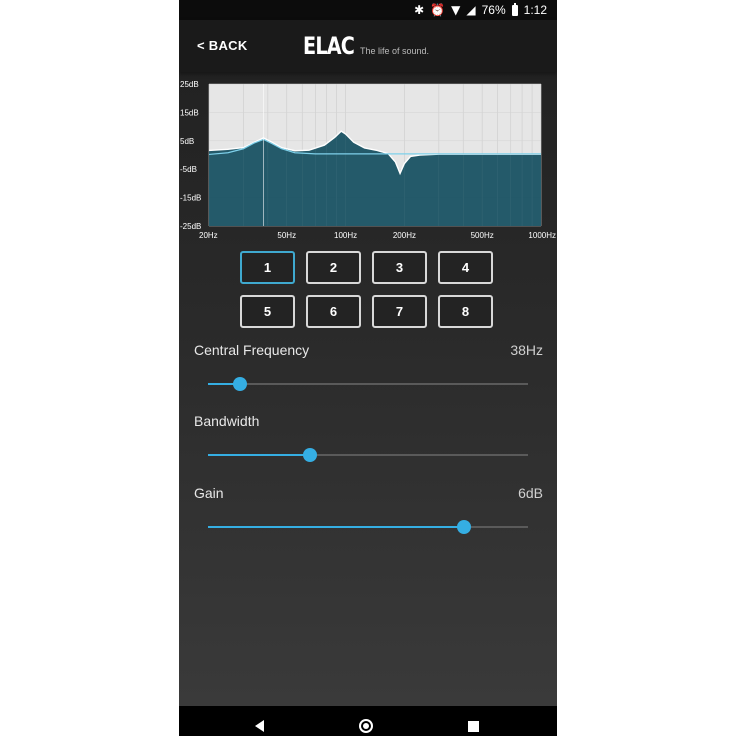 The image size is (736, 736). Describe the element at coordinates (542, 235) in the screenshot. I see `x-tick-label: 1000Hz` at that location.